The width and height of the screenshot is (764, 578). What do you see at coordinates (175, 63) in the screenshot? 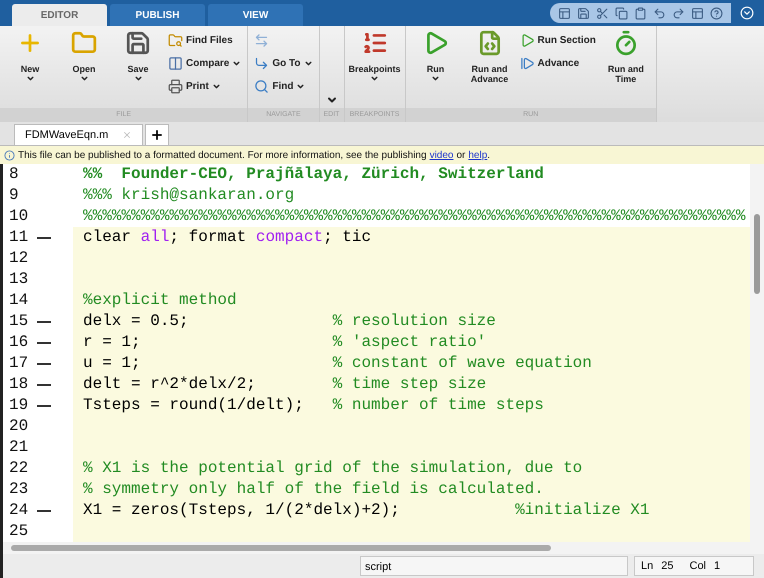
I see `columns-icon` at bounding box center [175, 63].